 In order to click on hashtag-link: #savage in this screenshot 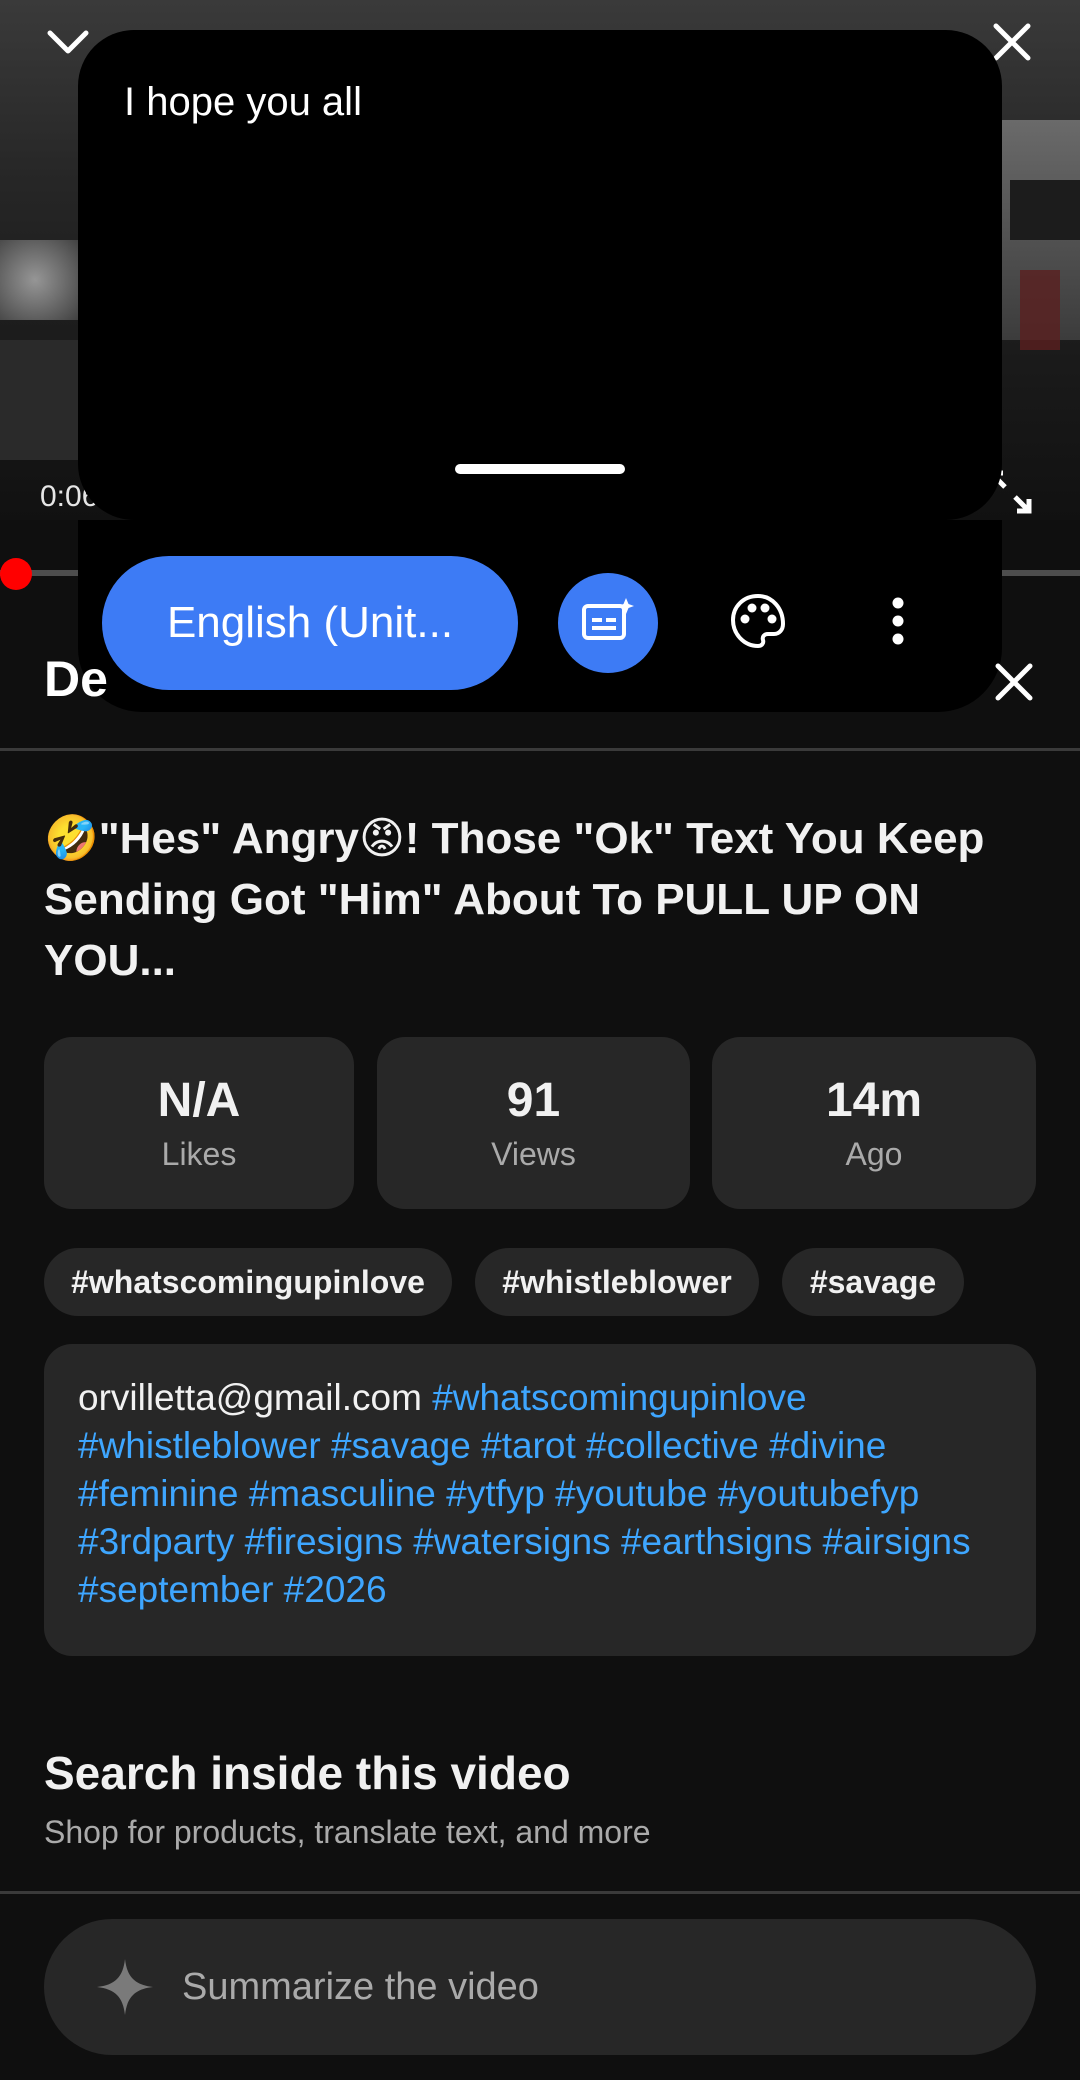, I will do `click(401, 1445)`.